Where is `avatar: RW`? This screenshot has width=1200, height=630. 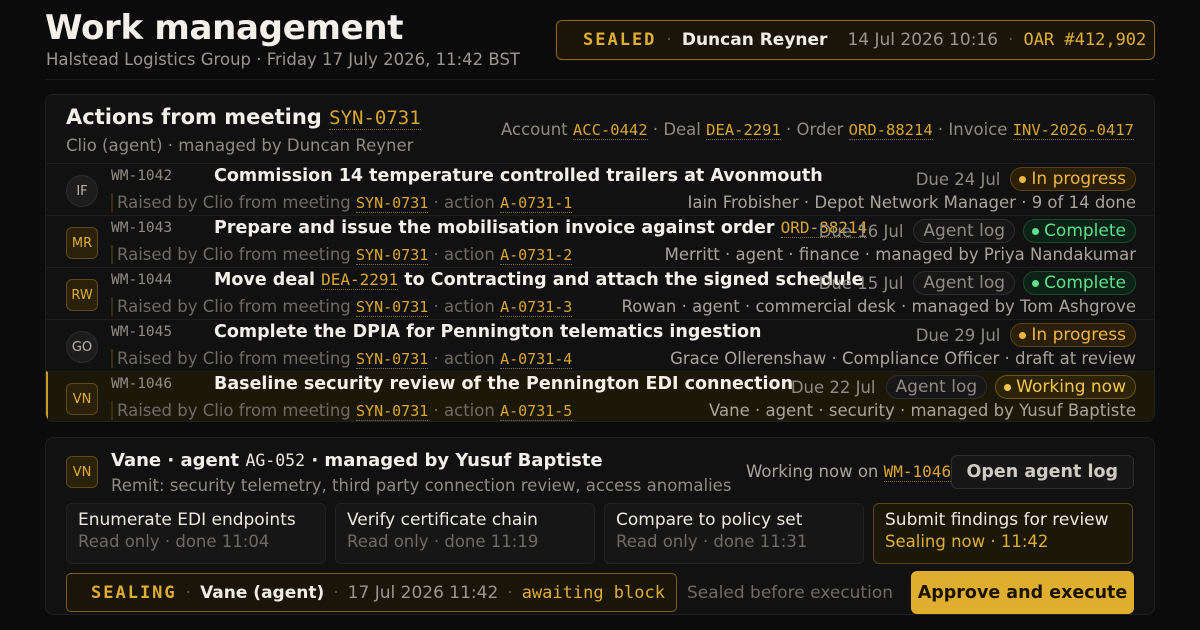 avatar: RW is located at coordinates (82, 295).